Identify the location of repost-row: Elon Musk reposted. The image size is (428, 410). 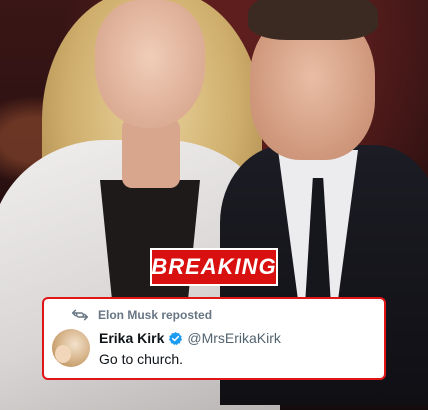
(142, 315).